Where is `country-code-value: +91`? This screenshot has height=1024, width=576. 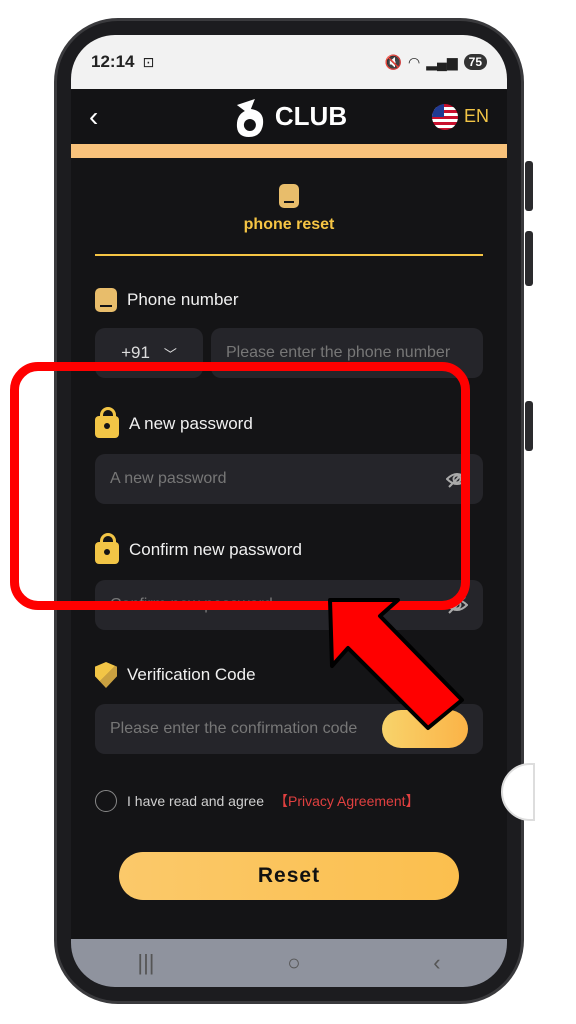
country-code-value: +91 is located at coordinates (135, 352).